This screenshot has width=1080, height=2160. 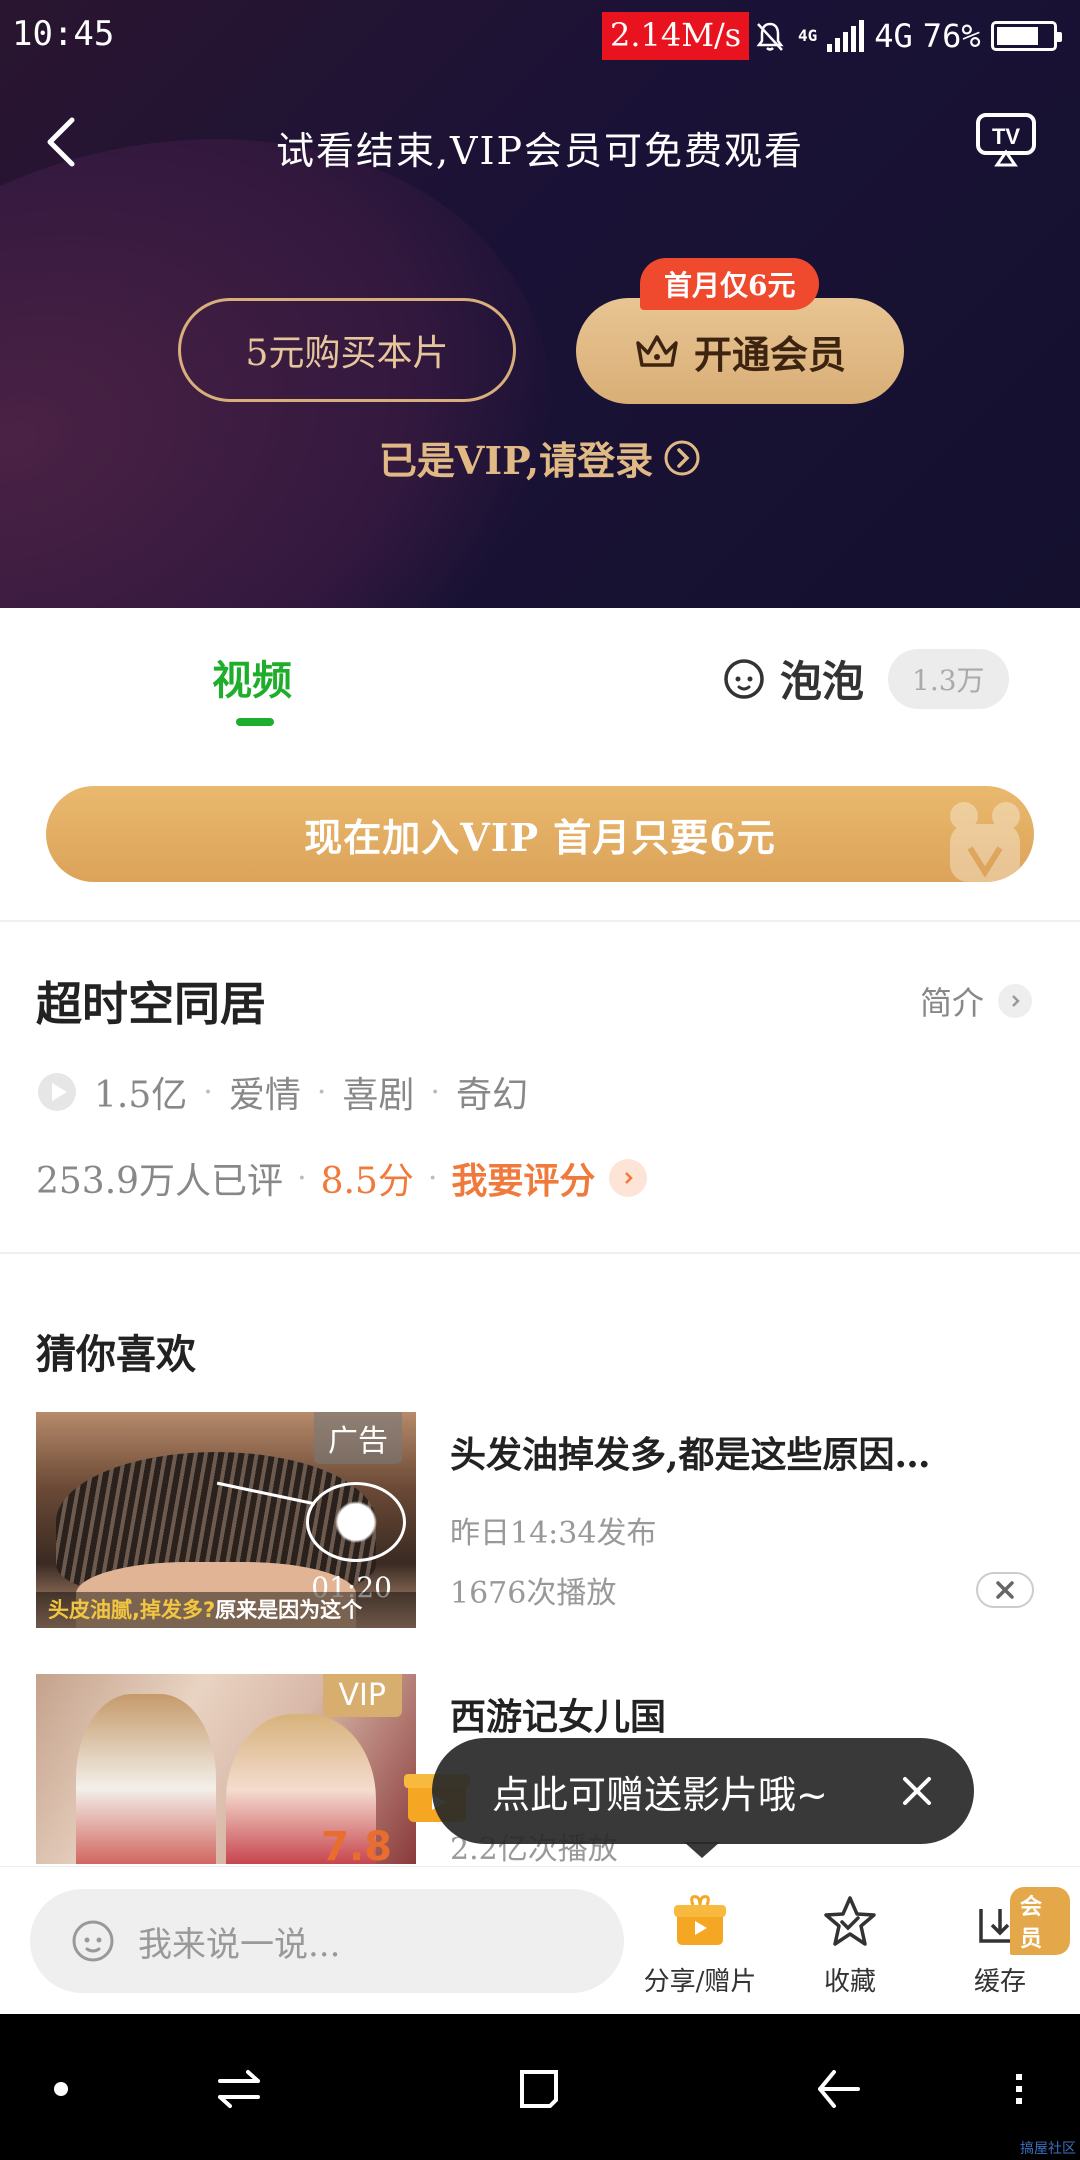 What do you see at coordinates (1026, 36) in the screenshot?
I see `battery-icon` at bounding box center [1026, 36].